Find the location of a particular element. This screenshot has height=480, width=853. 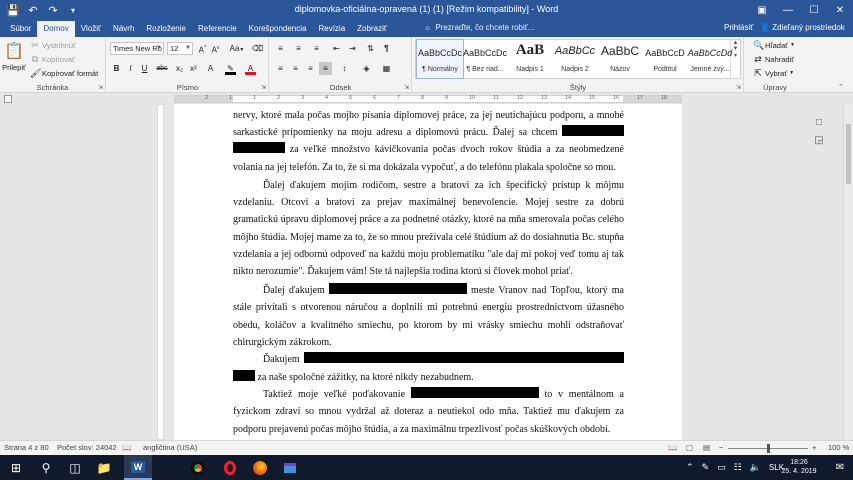

vertical-scrollbar is located at coordinates (848, 272).